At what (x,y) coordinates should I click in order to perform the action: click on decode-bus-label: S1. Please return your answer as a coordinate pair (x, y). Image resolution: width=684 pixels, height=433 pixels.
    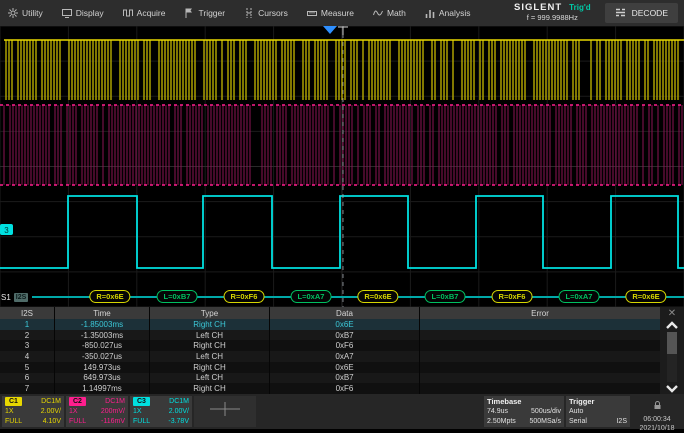
    Looking at the image, I should click on (6, 297).